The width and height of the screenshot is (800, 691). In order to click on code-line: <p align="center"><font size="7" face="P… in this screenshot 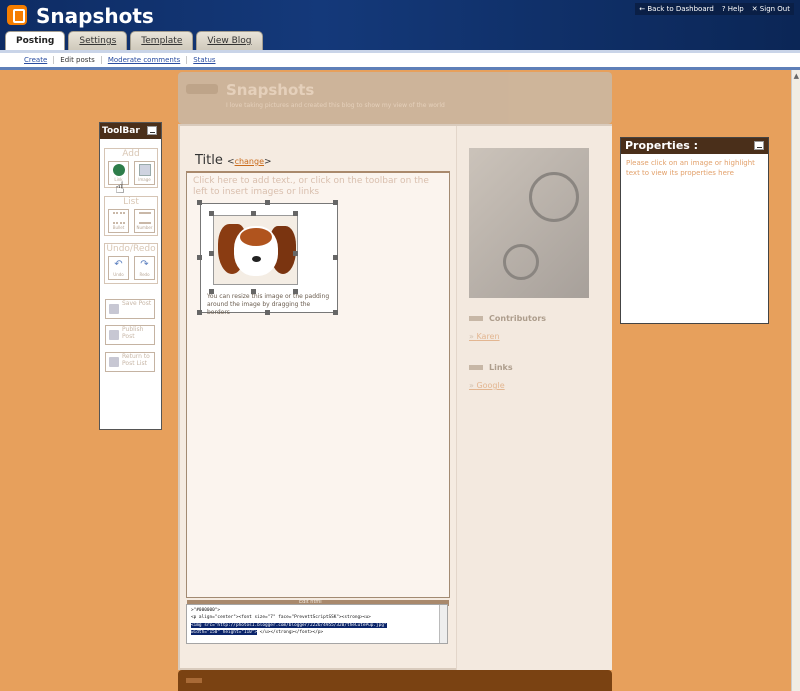, I will do `click(281, 618)`.